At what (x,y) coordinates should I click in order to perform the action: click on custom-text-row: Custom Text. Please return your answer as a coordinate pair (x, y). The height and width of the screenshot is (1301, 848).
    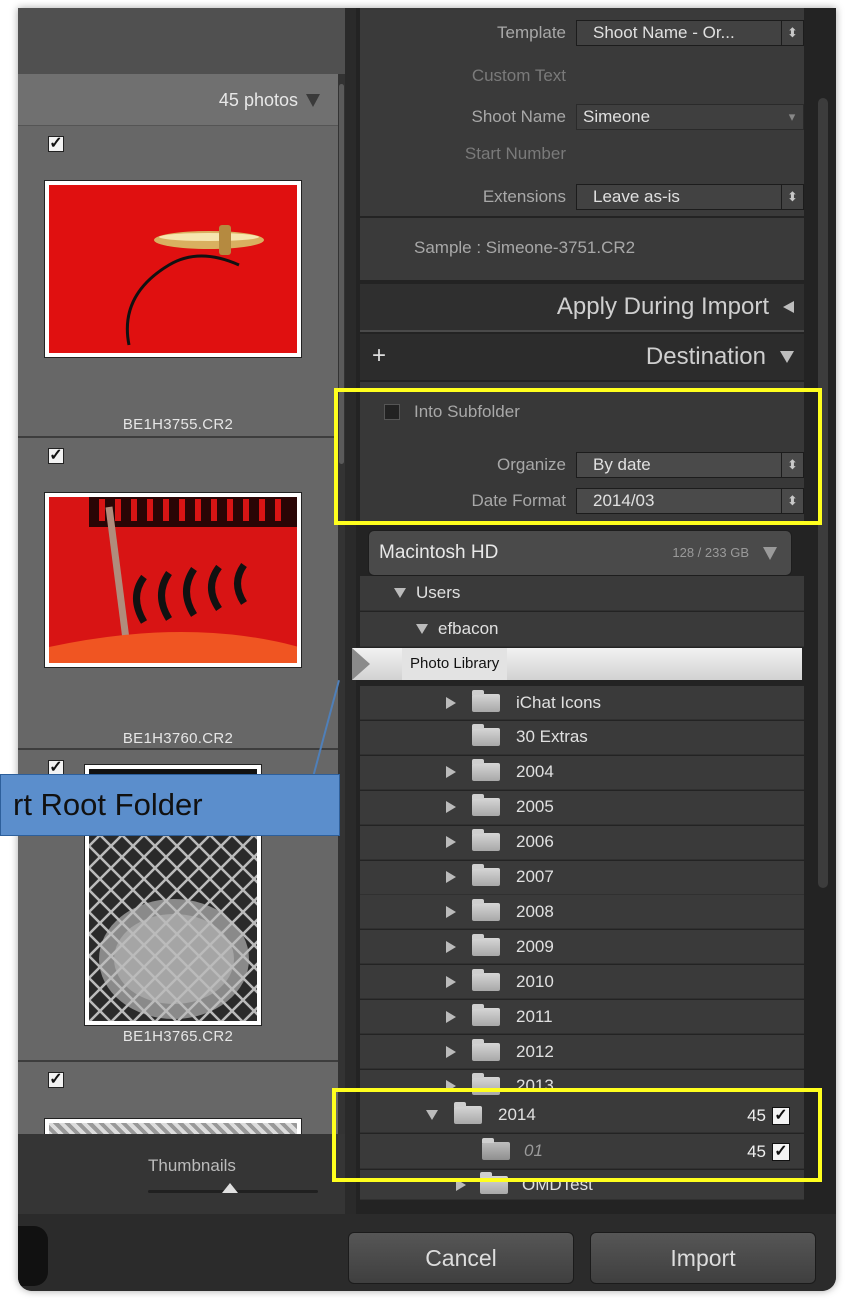
    Looking at the image, I should click on (600, 76).